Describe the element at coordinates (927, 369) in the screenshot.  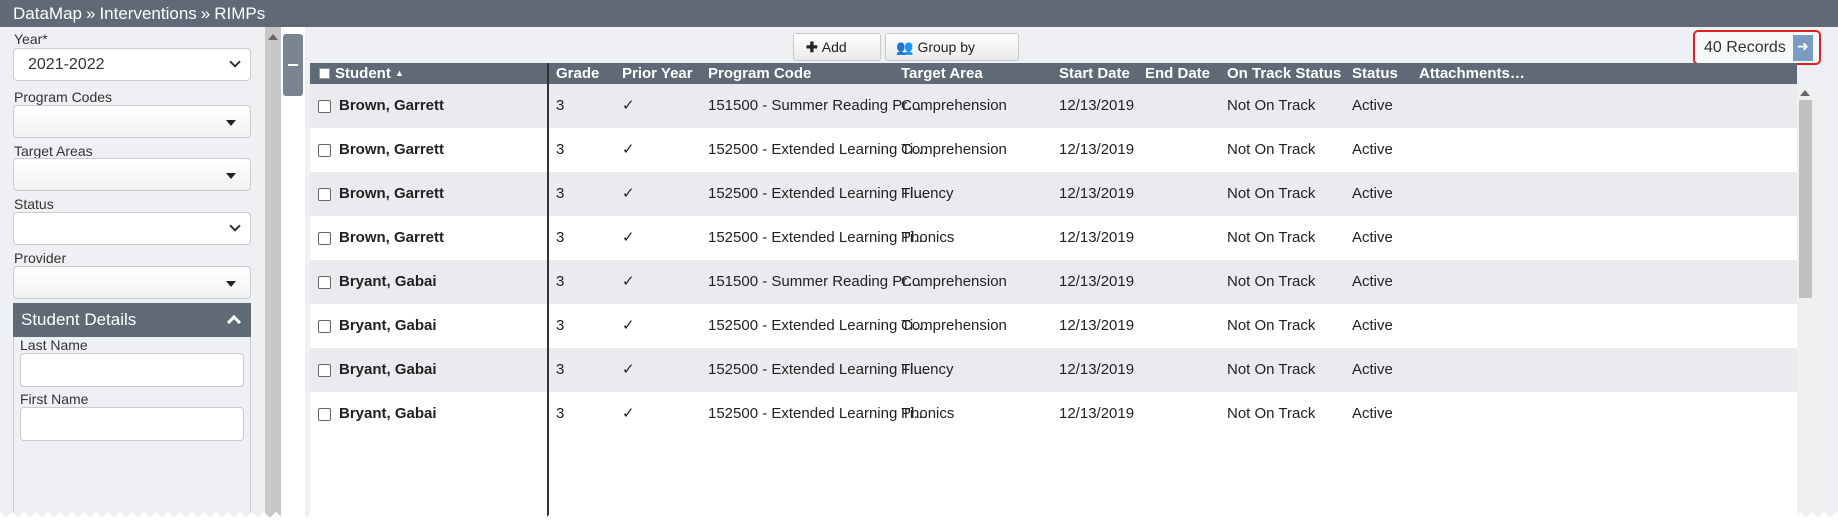
I see `target-area-cell: Fluency` at that location.